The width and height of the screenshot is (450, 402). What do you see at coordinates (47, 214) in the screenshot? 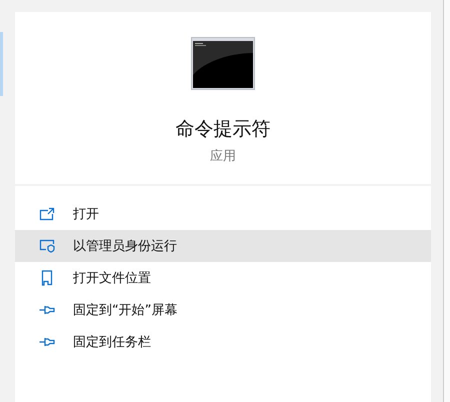
I see `open-window-icon` at bounding box center [47, 214].